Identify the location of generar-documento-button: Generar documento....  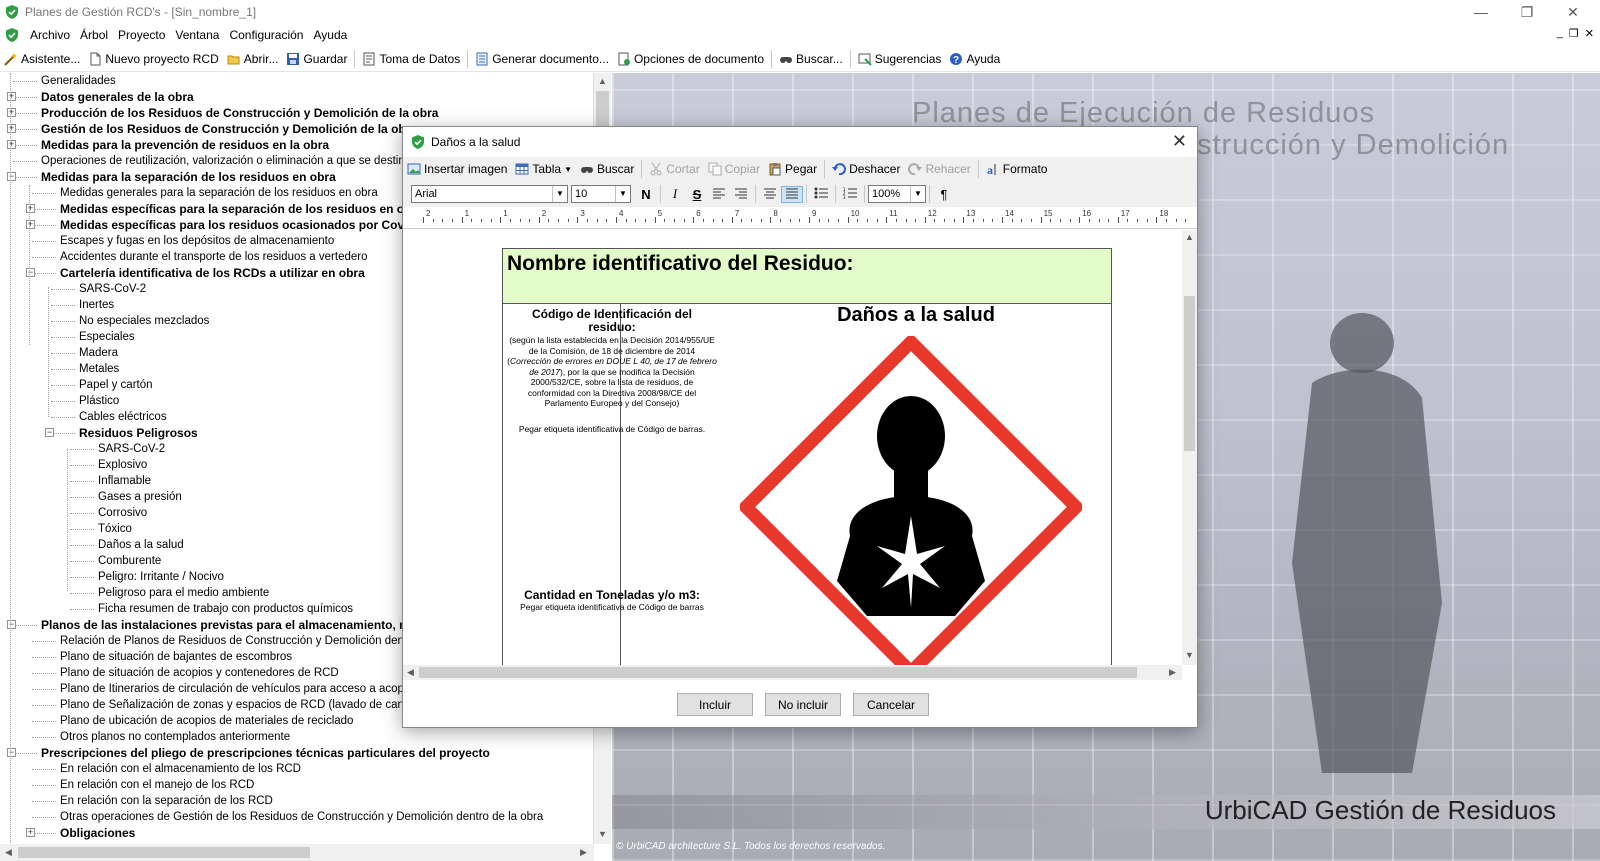
(542, 59).